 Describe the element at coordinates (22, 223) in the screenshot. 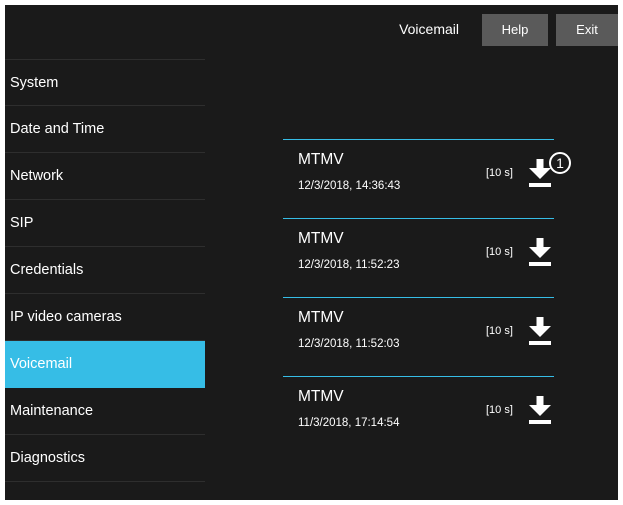

I see `sidebar-item-label: SIP` at that location.